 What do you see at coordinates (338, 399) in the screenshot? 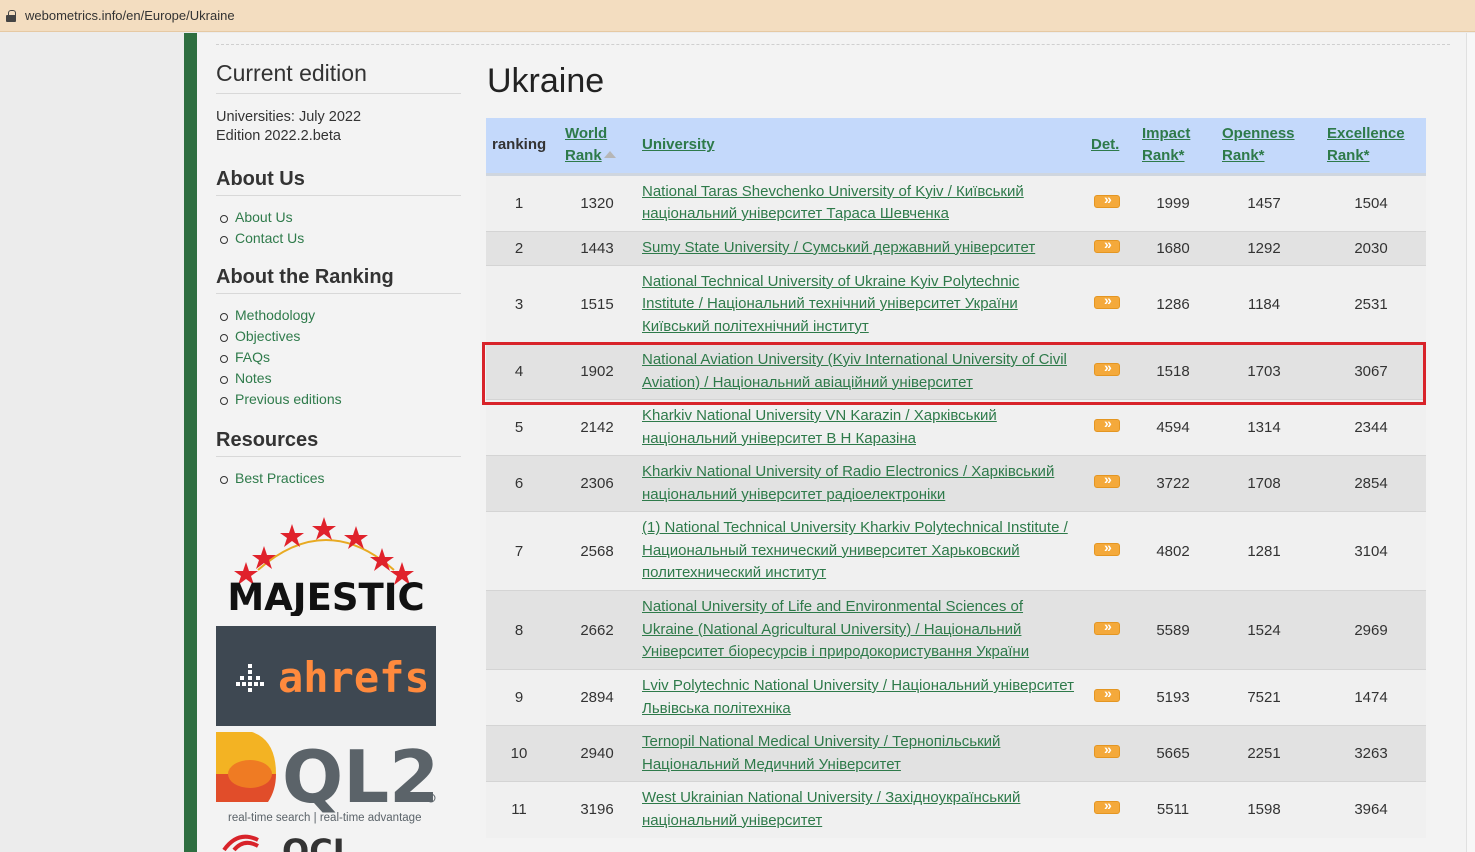
I see `link-previous-editions: Previous editions` at bounding box center [338, 399].